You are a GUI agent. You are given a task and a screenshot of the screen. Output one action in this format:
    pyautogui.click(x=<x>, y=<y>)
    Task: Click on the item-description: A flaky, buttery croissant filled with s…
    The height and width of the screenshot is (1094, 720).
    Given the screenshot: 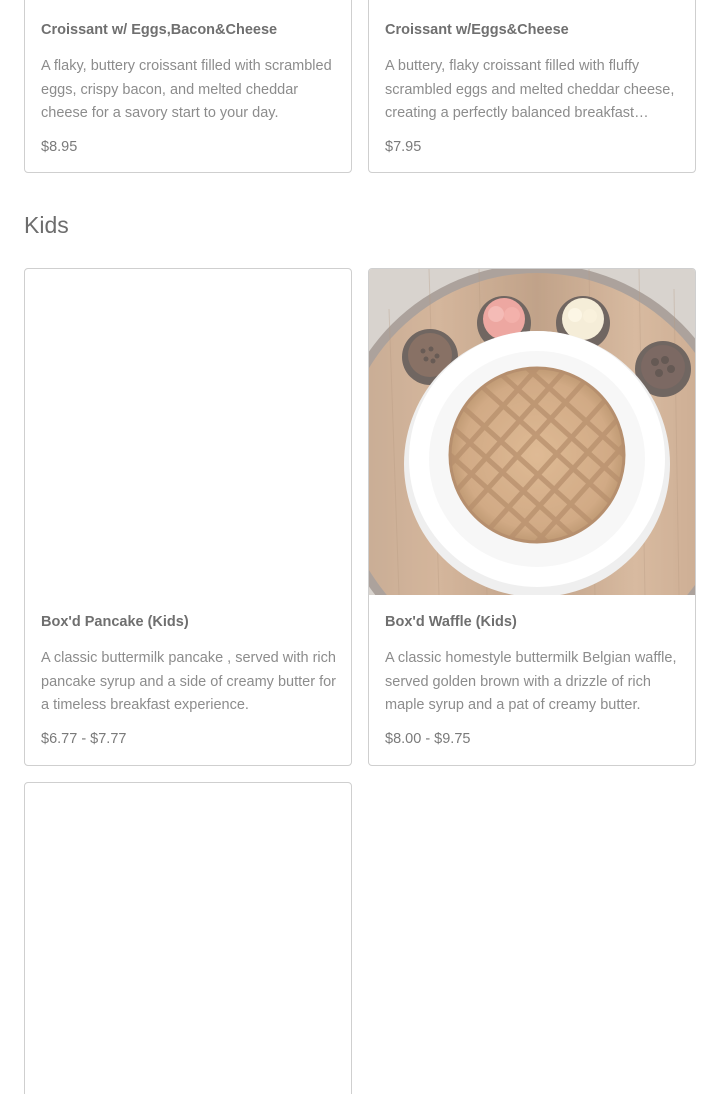 What is the action you would take?
    pyautogui.click(x=186, y=89)
    